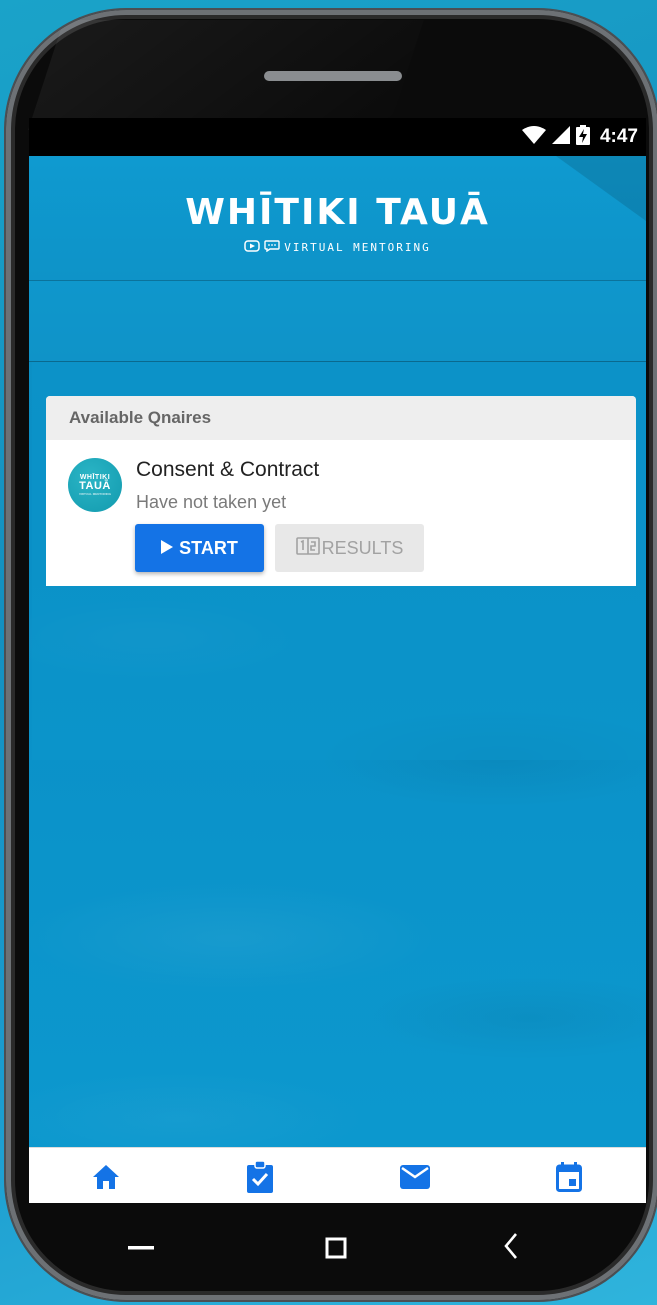 The width and height of the screenshot is (657, 1305). What do you see at coordinates (252, 247) in the screenshot?
I see `video-icon` at bounding box center [252, 247].